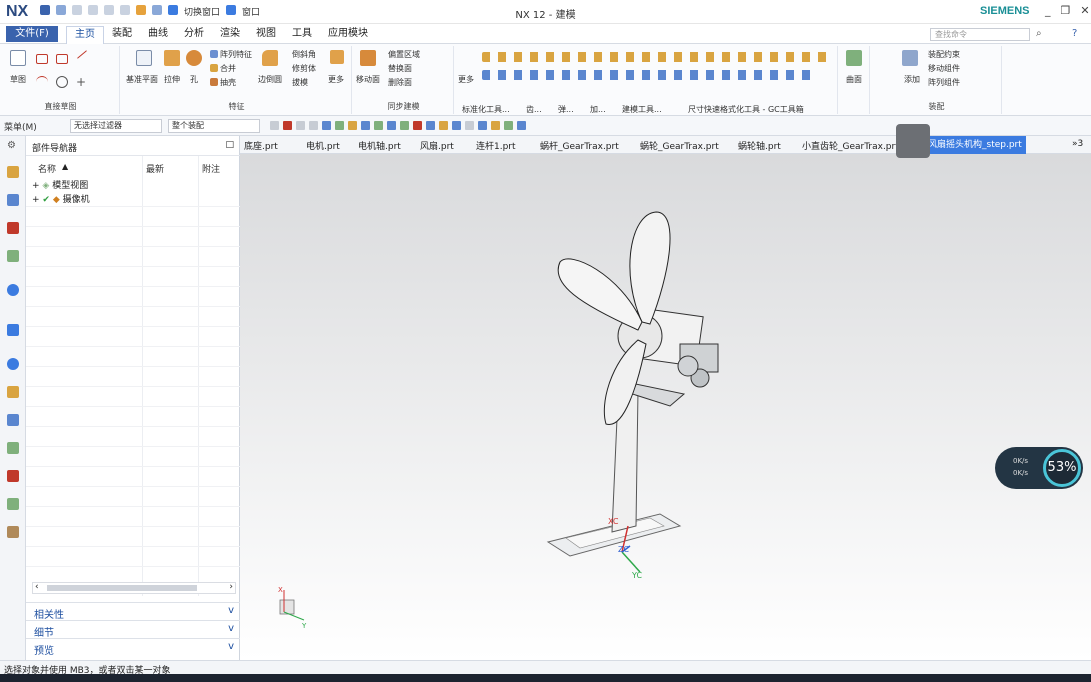  I want to click on tab-curve: 曲线, so click(158, 35).